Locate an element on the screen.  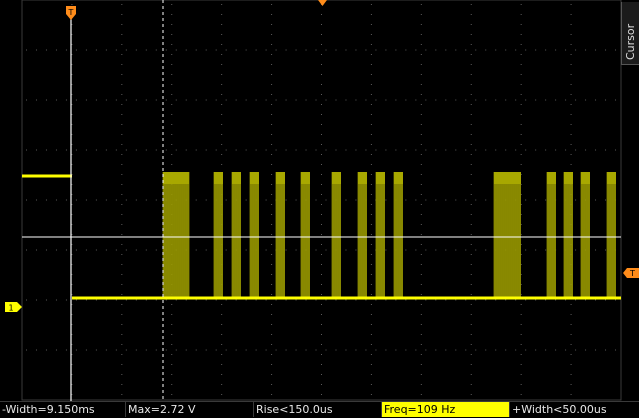
trace-burst-top is located at coordinates (362, 178).